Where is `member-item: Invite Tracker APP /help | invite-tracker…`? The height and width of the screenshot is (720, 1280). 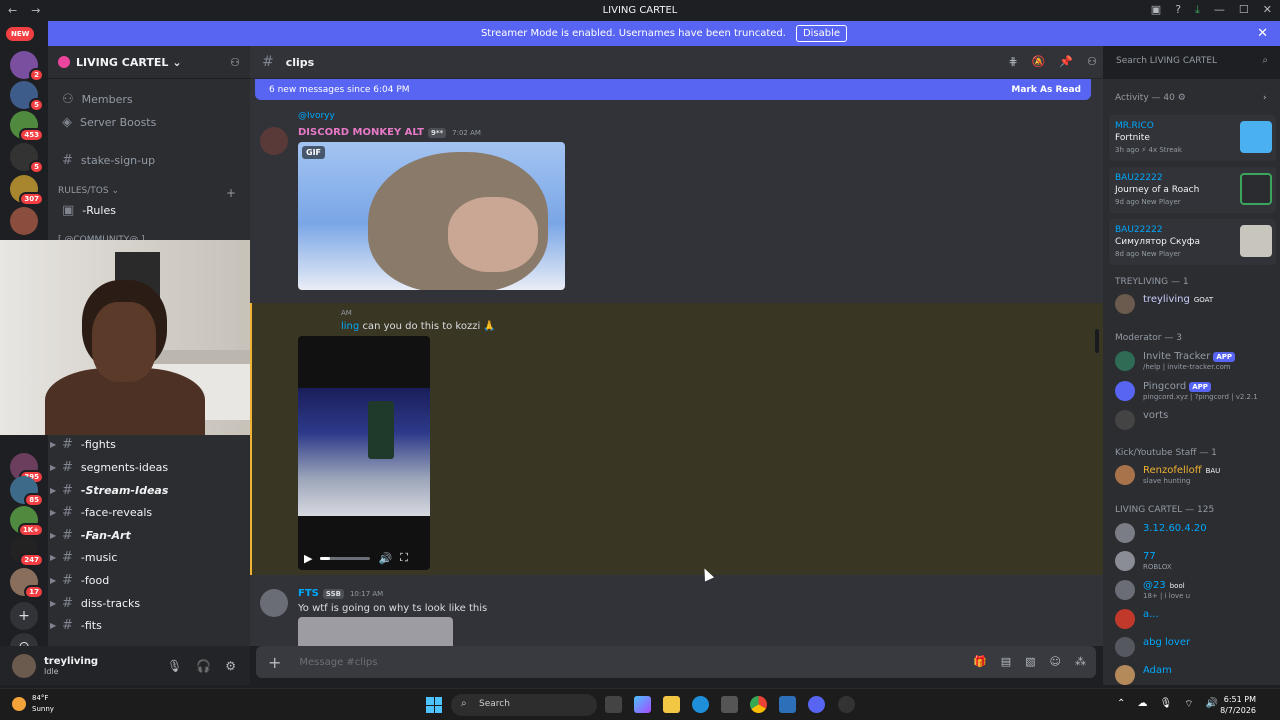 member-item: Invite Tracker APP /help | invite-tracker… is located at coordinates (1195, 361).